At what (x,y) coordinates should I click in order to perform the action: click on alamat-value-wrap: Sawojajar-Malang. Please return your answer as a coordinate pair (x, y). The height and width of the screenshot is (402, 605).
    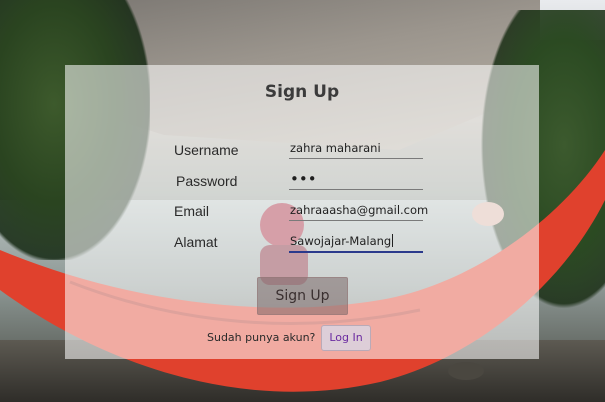
    Looking at the image, I should click on (342, 241).